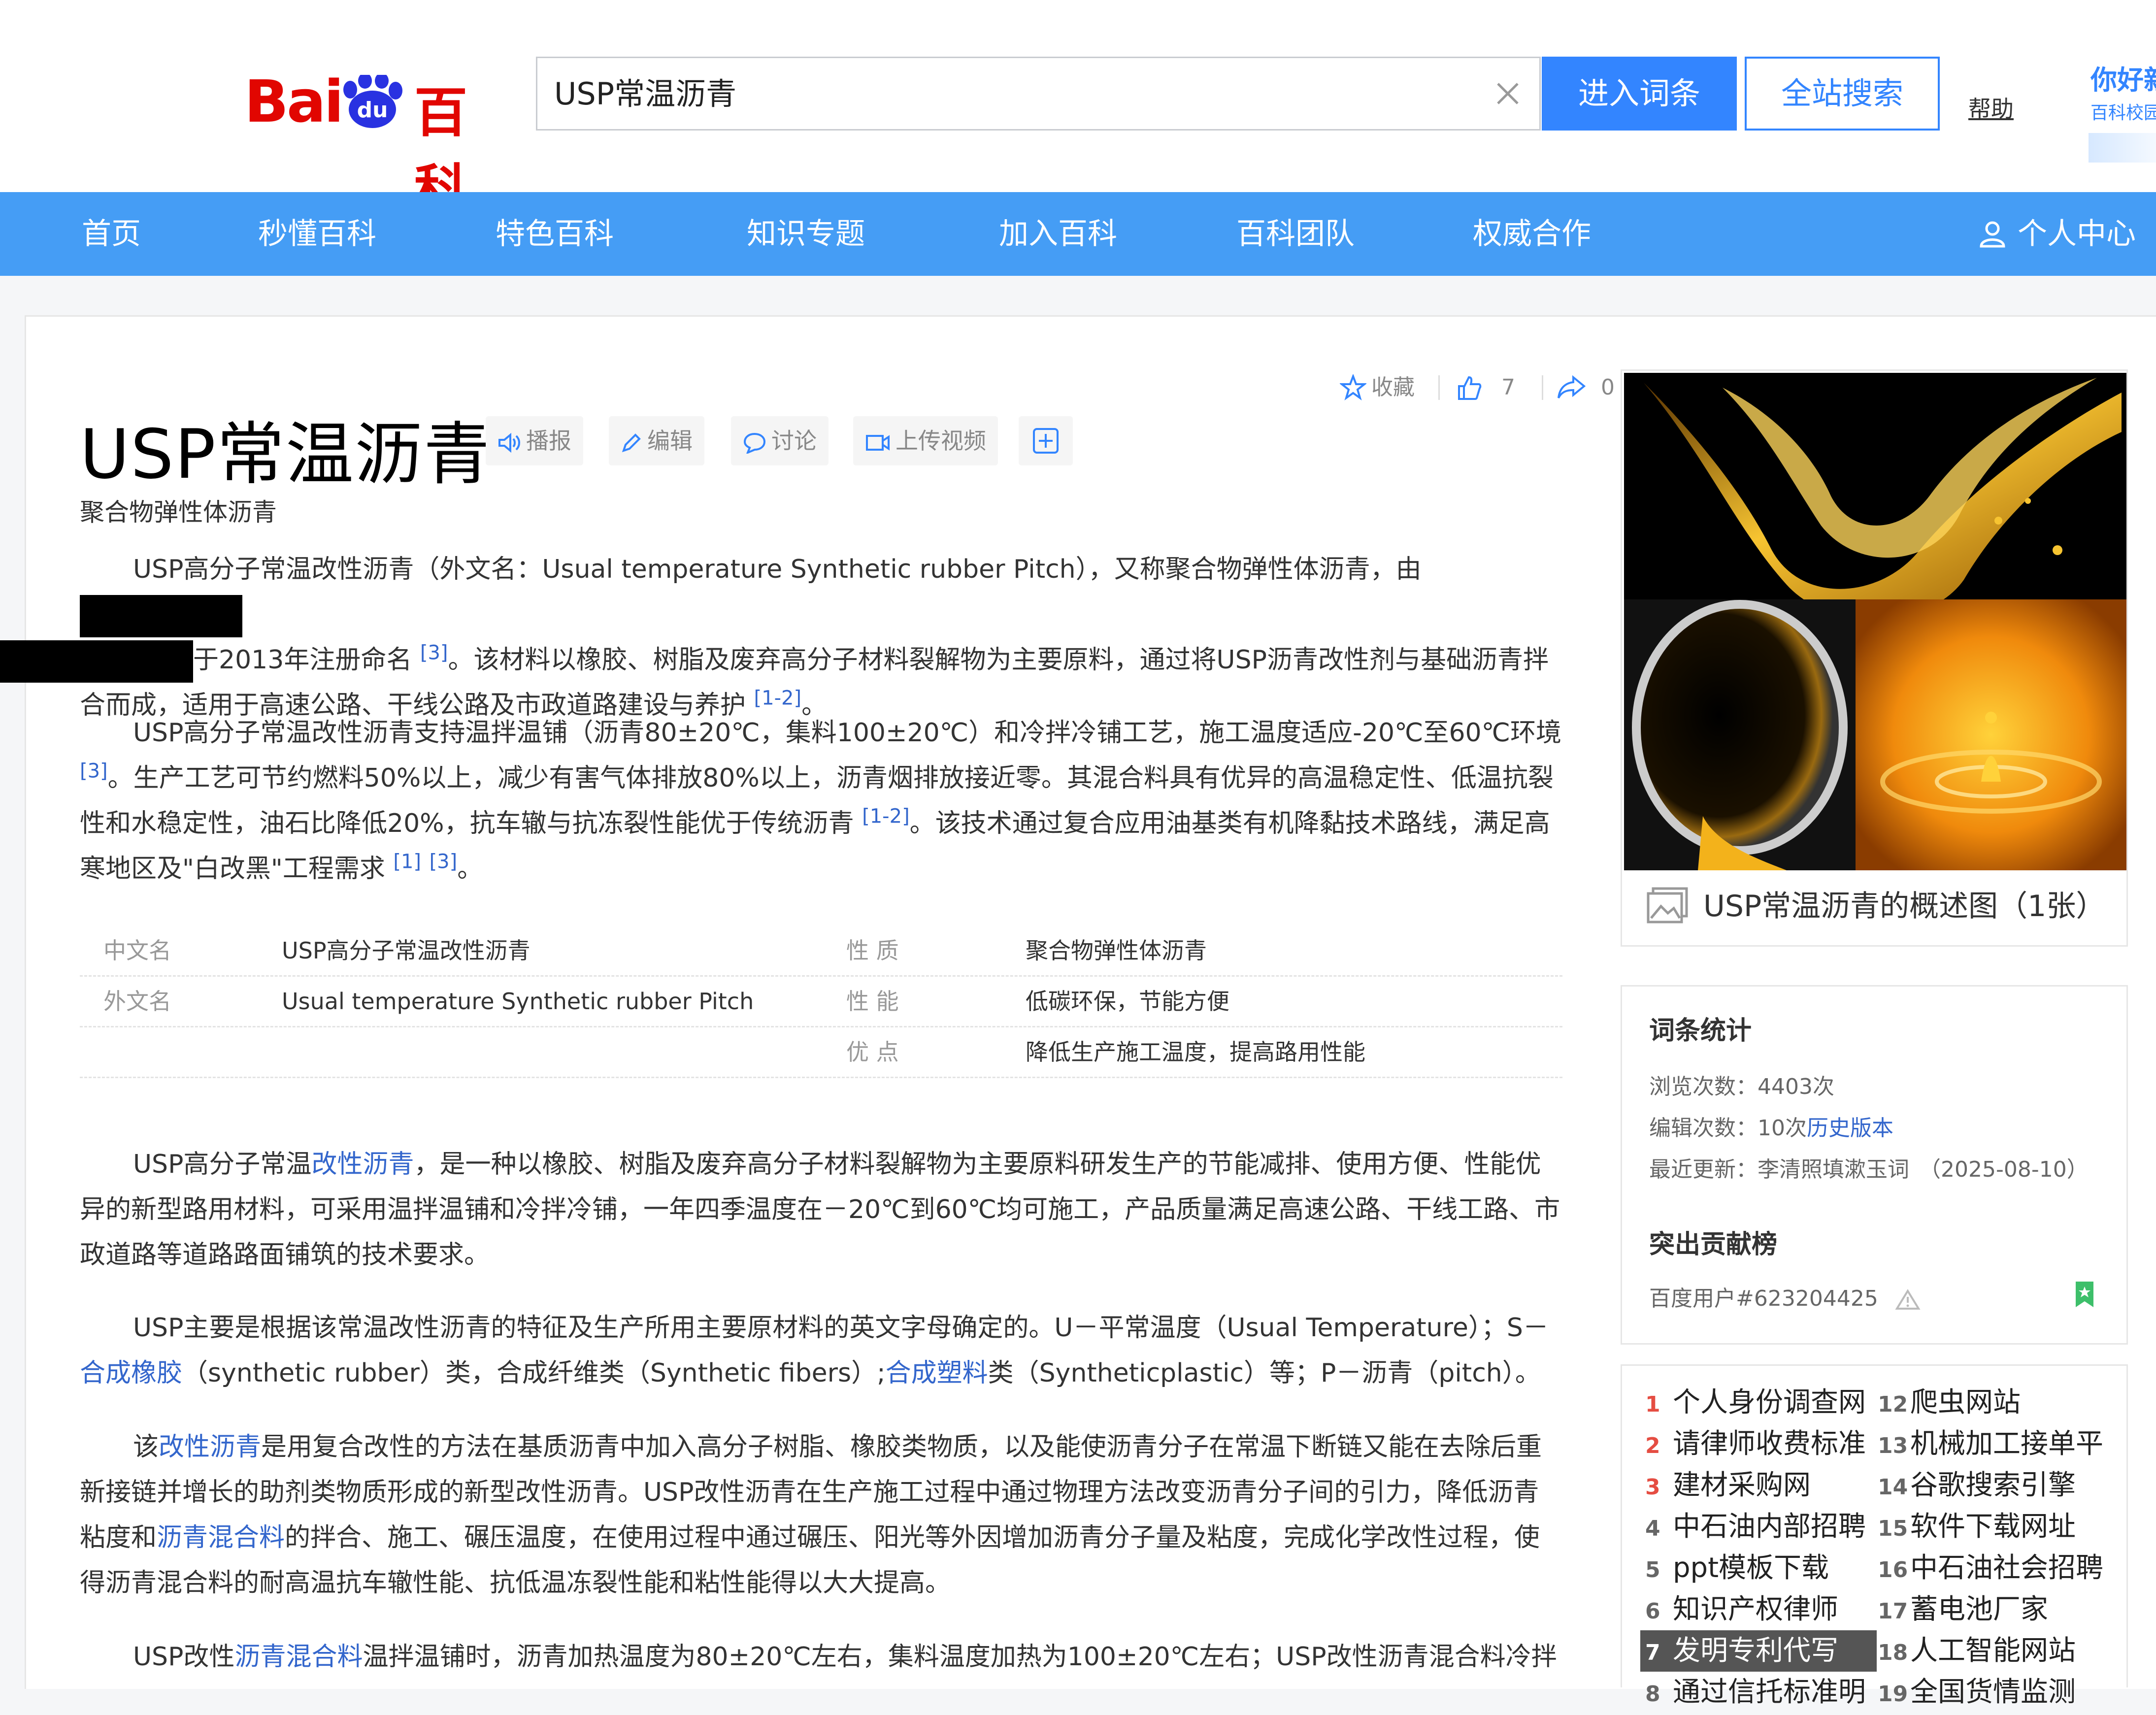  I want to click on upload-video-button: 上传视频, so click(925, 441).